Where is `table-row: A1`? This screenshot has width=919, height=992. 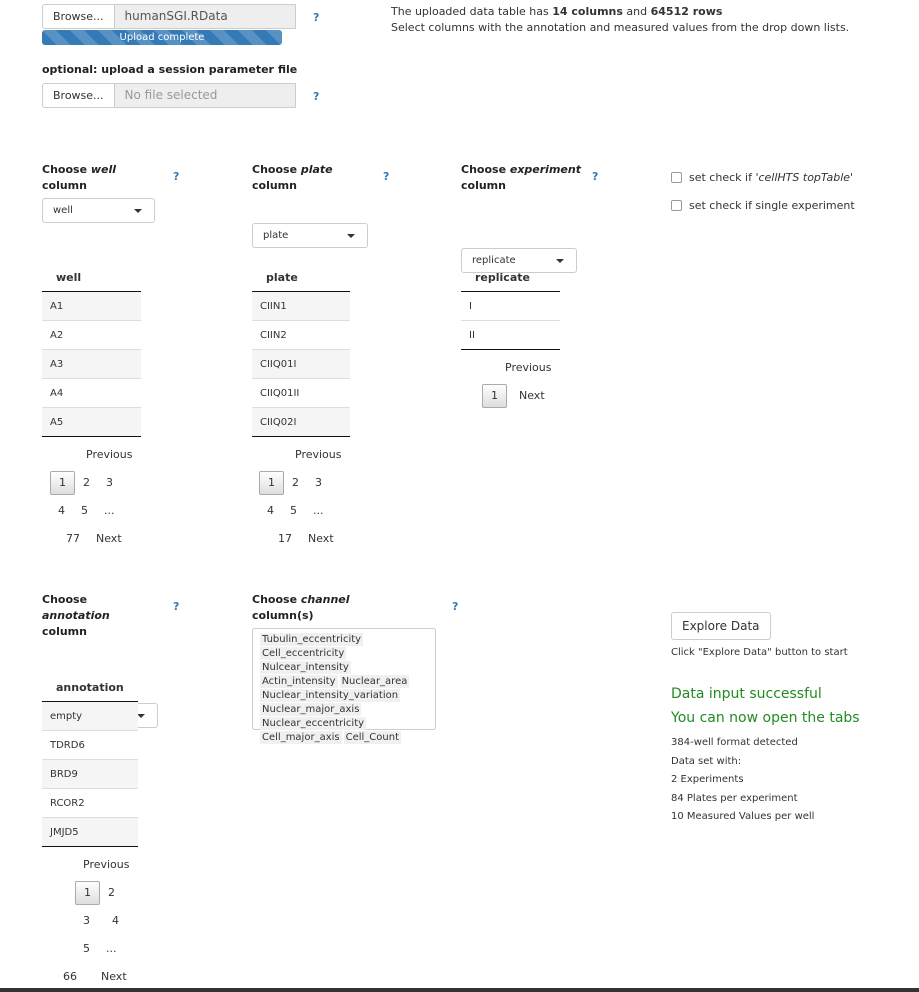
table-row: A1 is located at coordinates (91, 306).